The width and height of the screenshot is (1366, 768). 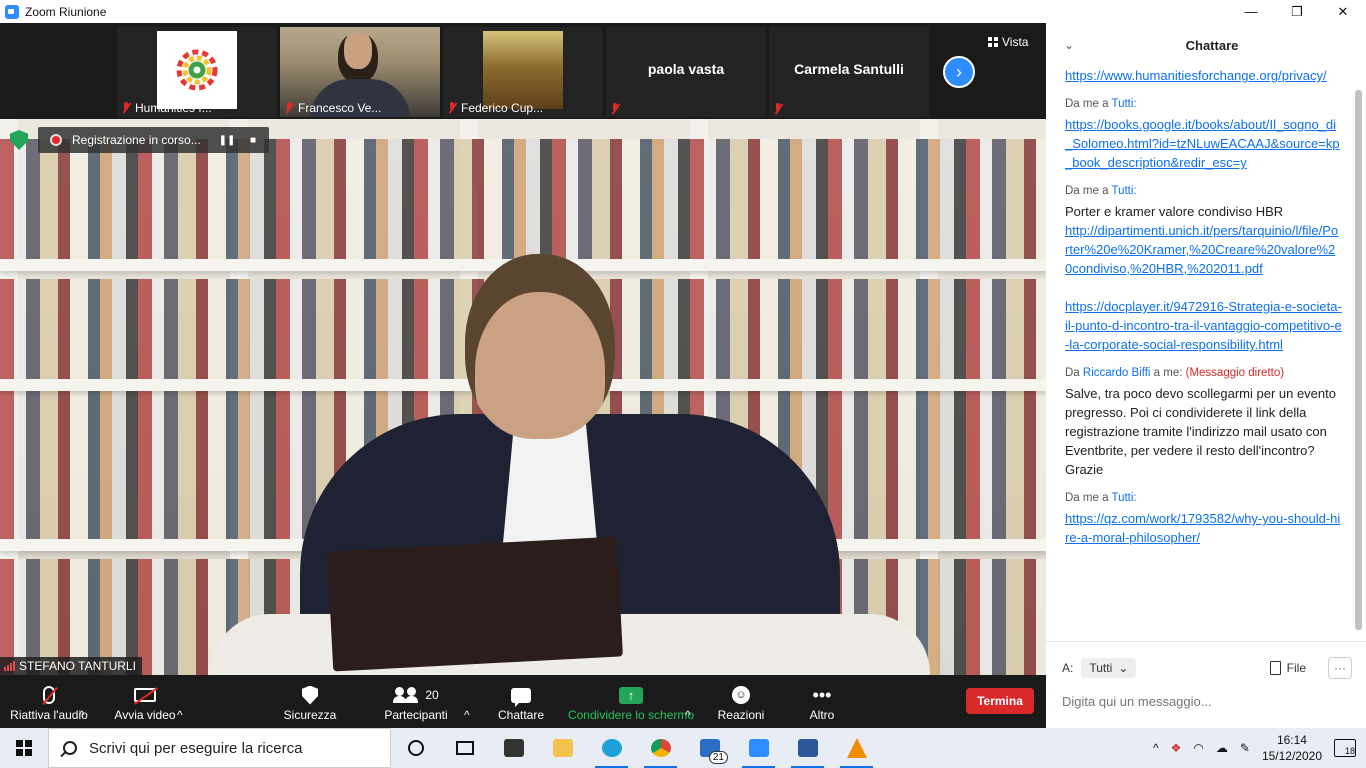 I want to click on edge-app, so click(x=611, y=748).